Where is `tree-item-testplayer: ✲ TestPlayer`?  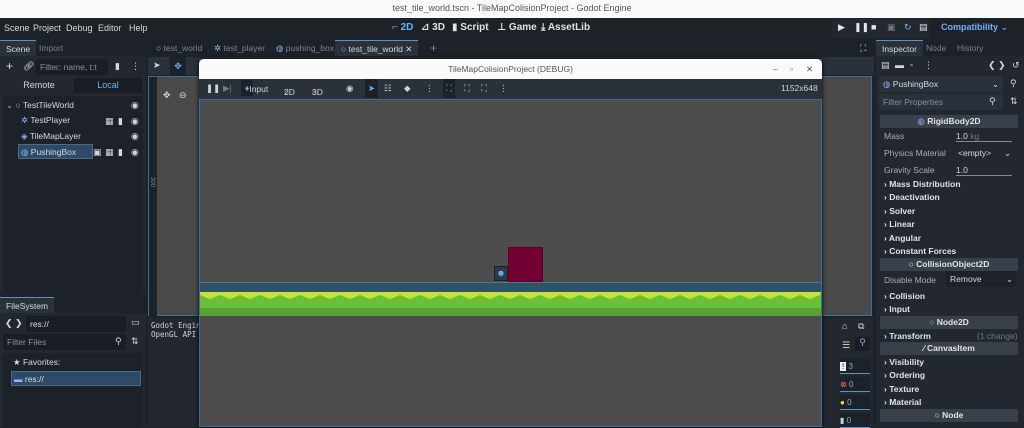 tree-item-testplayer: ✲ TestPlayer is located at coordinates (45, 120).